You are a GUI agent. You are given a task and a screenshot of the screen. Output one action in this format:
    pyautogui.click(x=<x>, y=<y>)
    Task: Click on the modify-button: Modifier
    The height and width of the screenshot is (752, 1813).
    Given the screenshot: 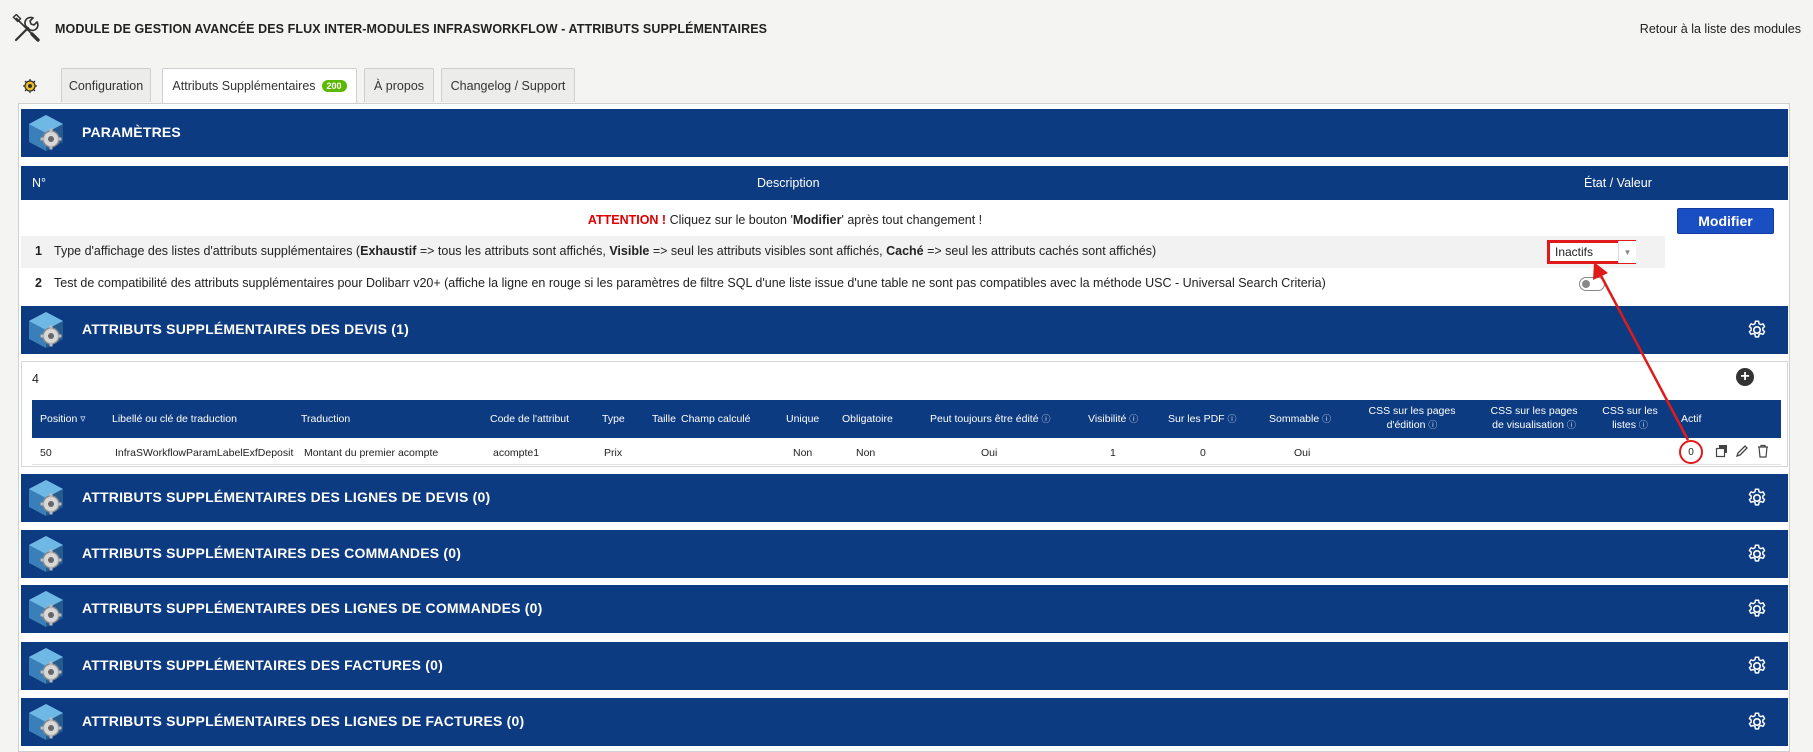 What is the action you would take?
    pyautogui.click(x=1725, y=221)
    